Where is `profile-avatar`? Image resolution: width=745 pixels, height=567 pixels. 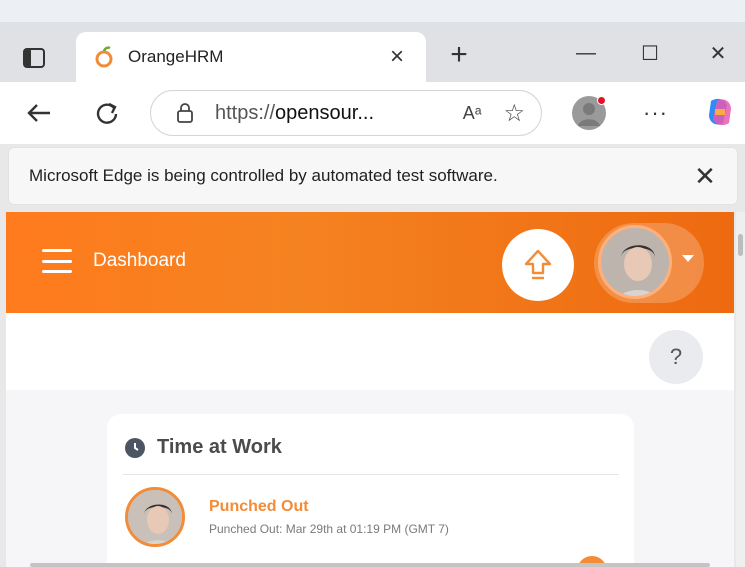 profile-avatar is located at coordinates (589, 113).